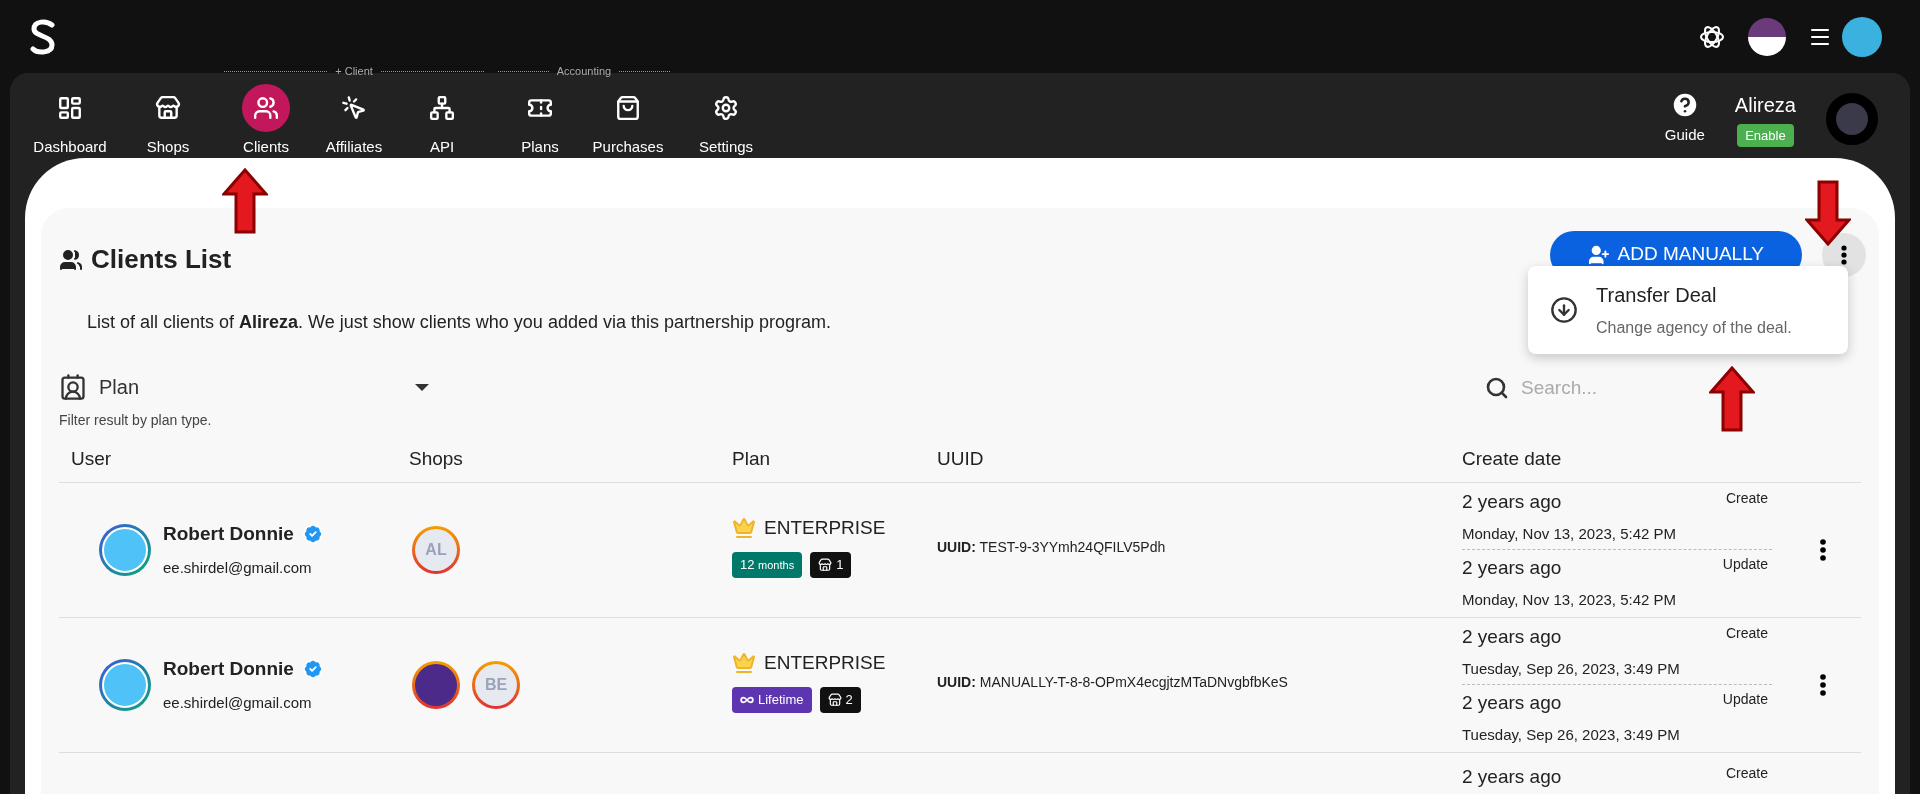 This screenshot has height=794, width=1920. I want to click on column-header: User, so click(92, 459).